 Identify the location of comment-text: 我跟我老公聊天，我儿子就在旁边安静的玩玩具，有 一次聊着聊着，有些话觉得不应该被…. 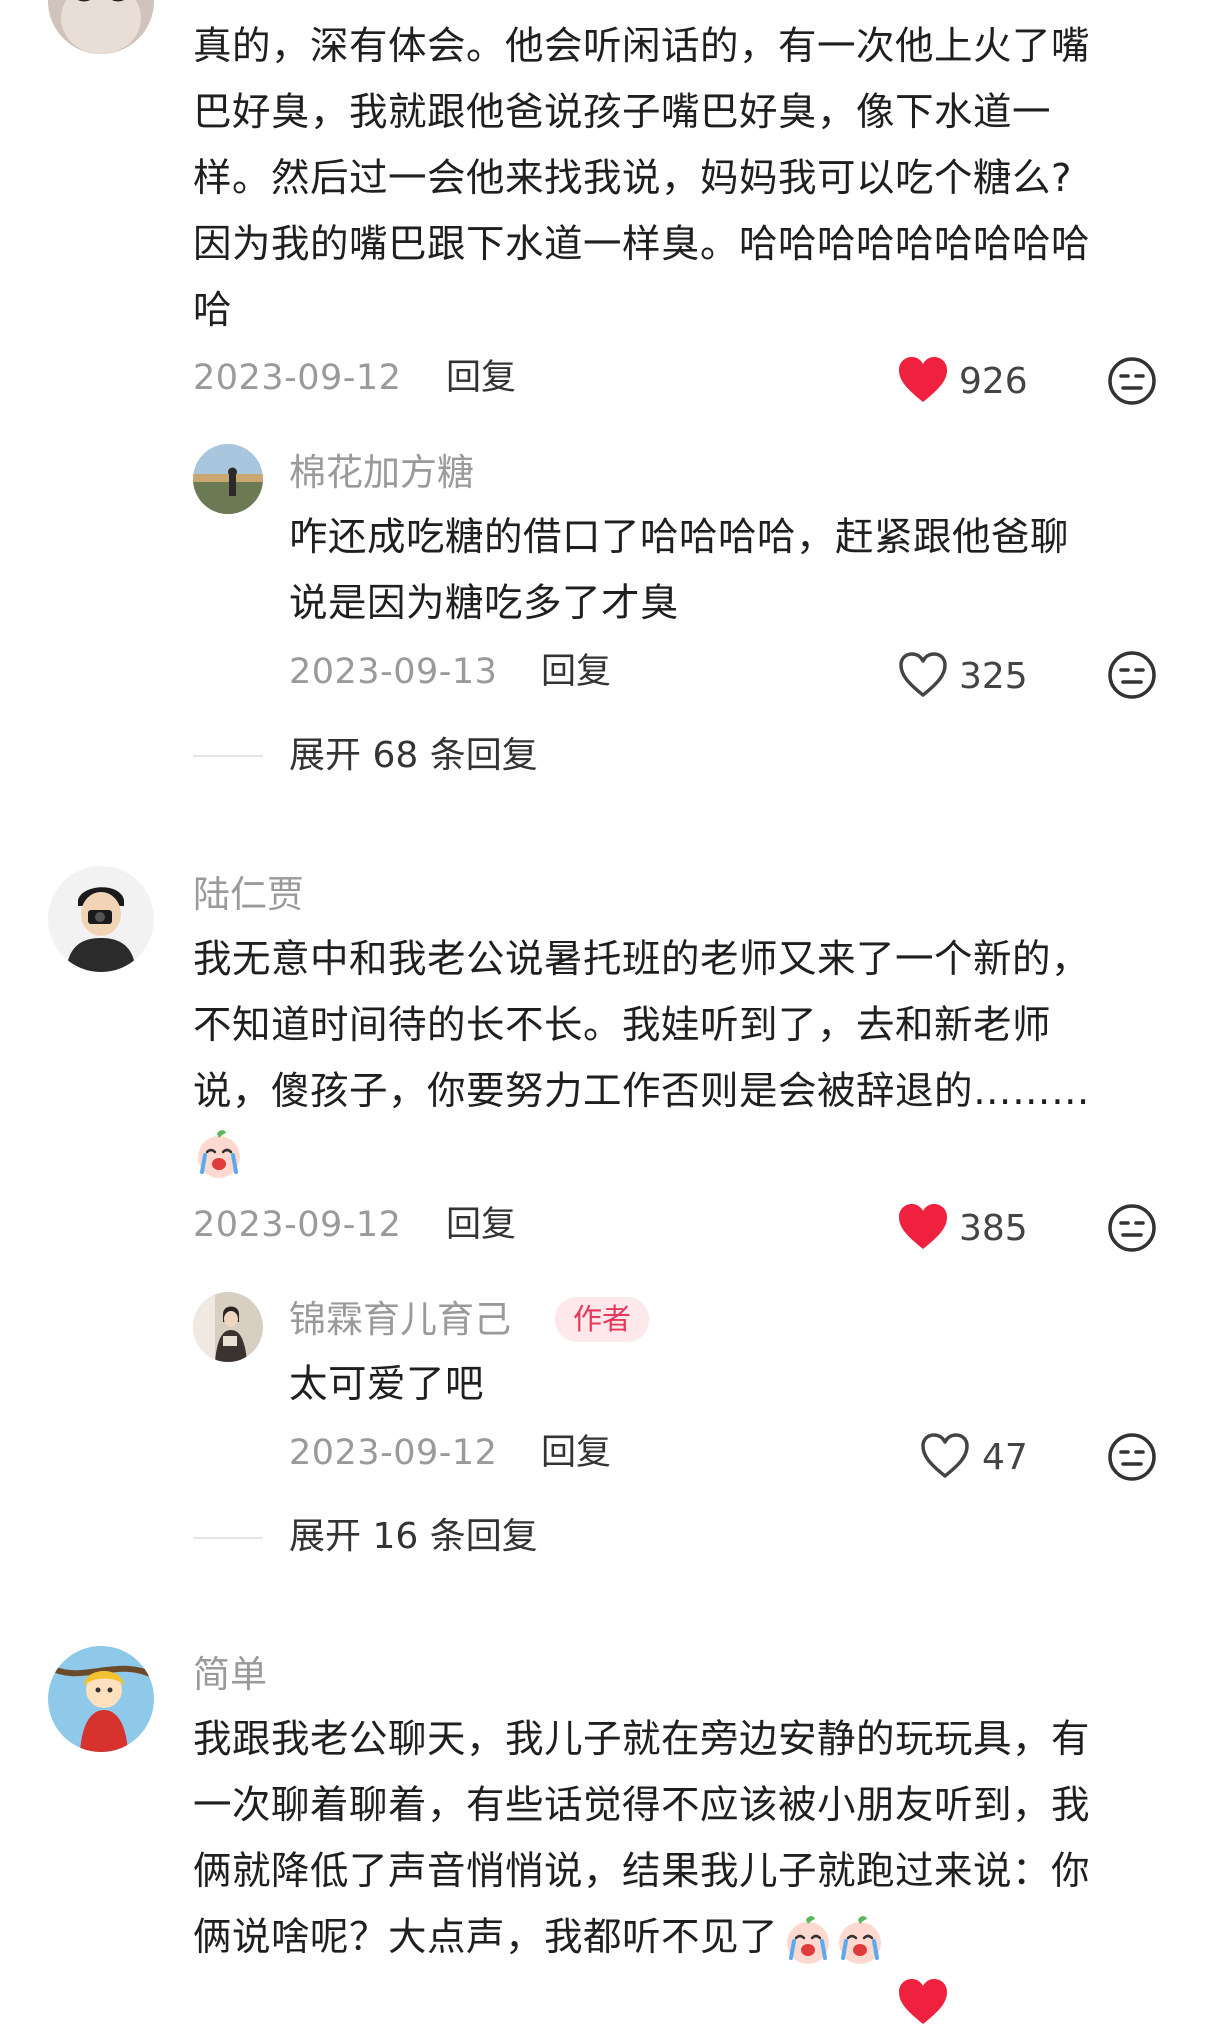
(641, 1839).